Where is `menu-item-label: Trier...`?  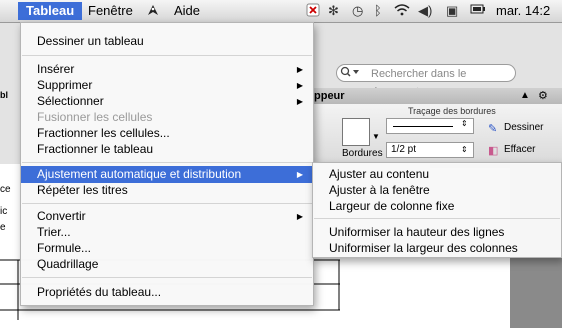
menu-item-label: Trier... is located at coordinates (54, 232).